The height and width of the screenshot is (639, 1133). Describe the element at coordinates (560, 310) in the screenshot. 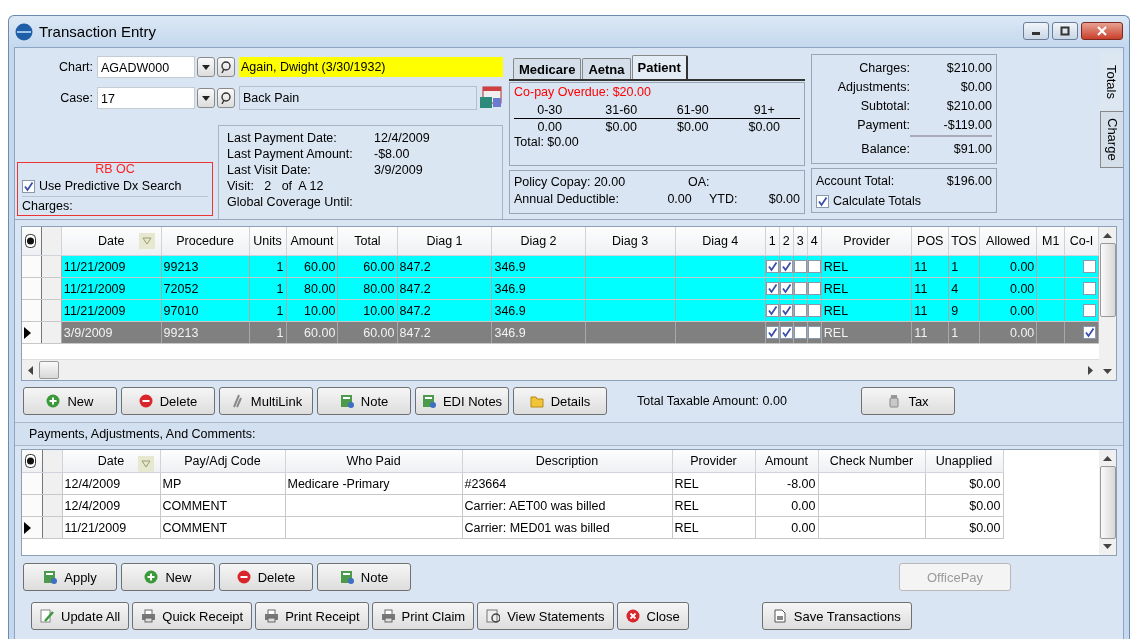

I see `charge-row: 11/21/2009 97010 1 10.00 10.00 847.2 346.9 REL 11 9 0.00` at that location.